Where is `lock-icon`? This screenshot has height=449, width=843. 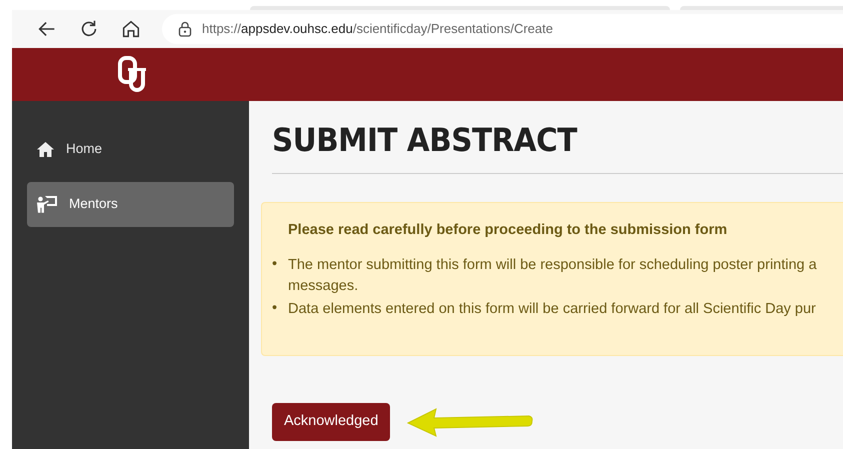
lock-icon is located at coordinates (185, 29).